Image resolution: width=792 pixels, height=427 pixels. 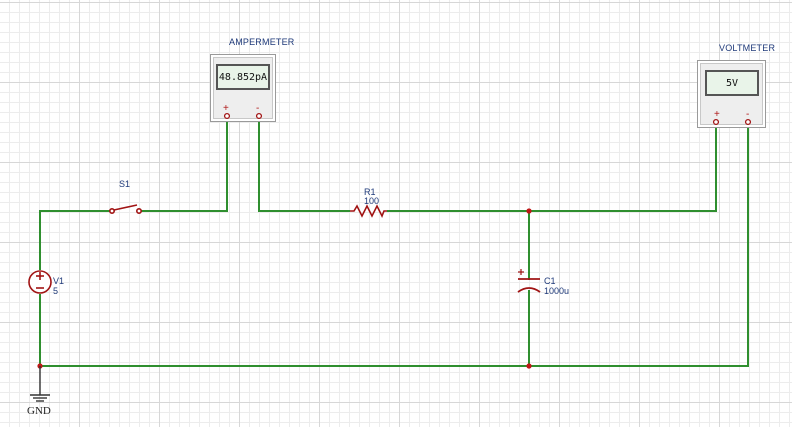 I want to click on voltmeter: 5V + -, so click(x=731, y=94).